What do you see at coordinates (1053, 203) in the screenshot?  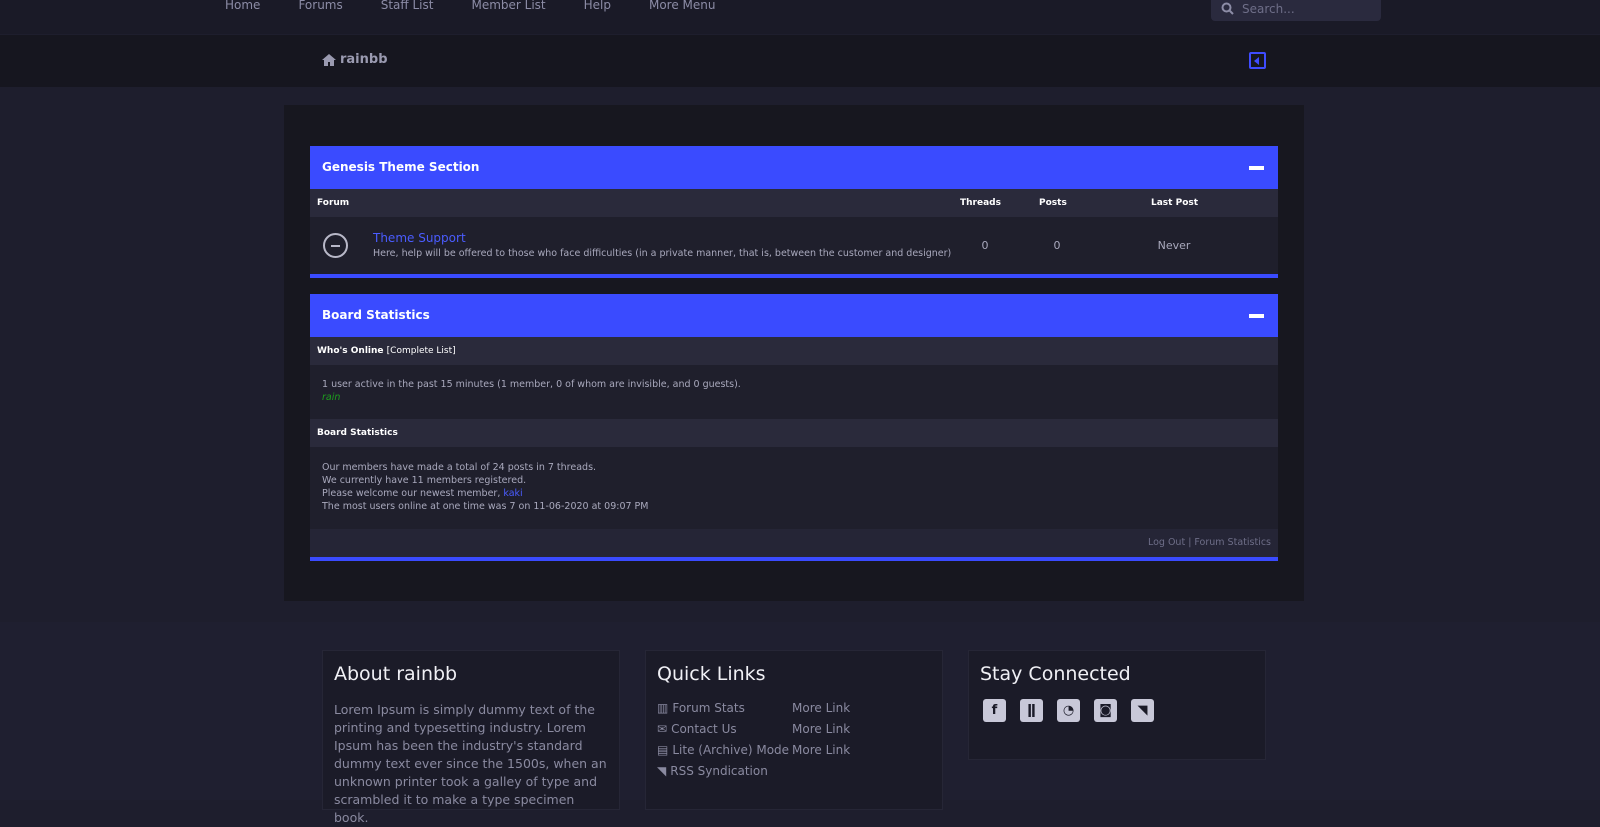 I see `col-posts: Posts` at bounding box center [1053, 203].